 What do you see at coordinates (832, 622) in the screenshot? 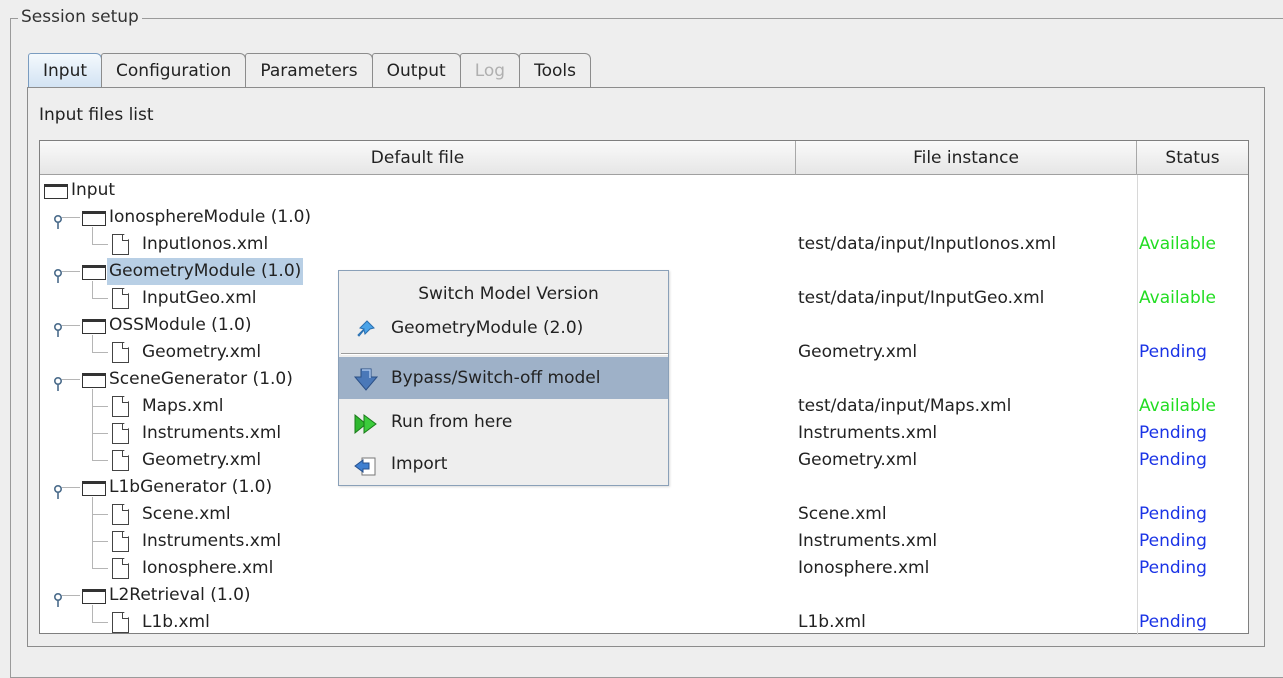
I see `file-instance-cell: L1b.xml` at bounding box center [832, 622].